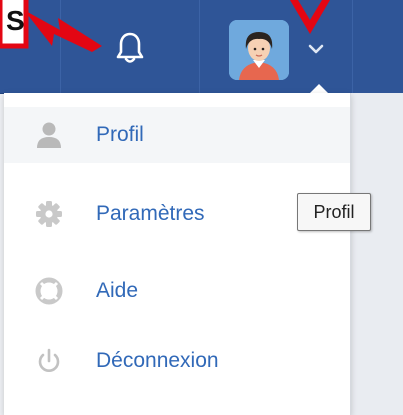  What do you see at coordinates (49, 291) in the screenshot?
I see `lifebuoy-icon` at bounding box center [49, 291].